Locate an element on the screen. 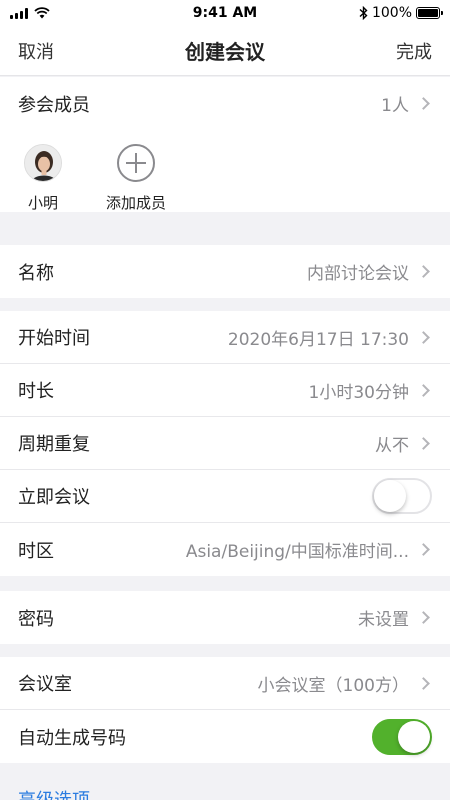 This screenshot has height=800, width=450. password-row: 密码 未设置 is located at coordinates (225, 617).